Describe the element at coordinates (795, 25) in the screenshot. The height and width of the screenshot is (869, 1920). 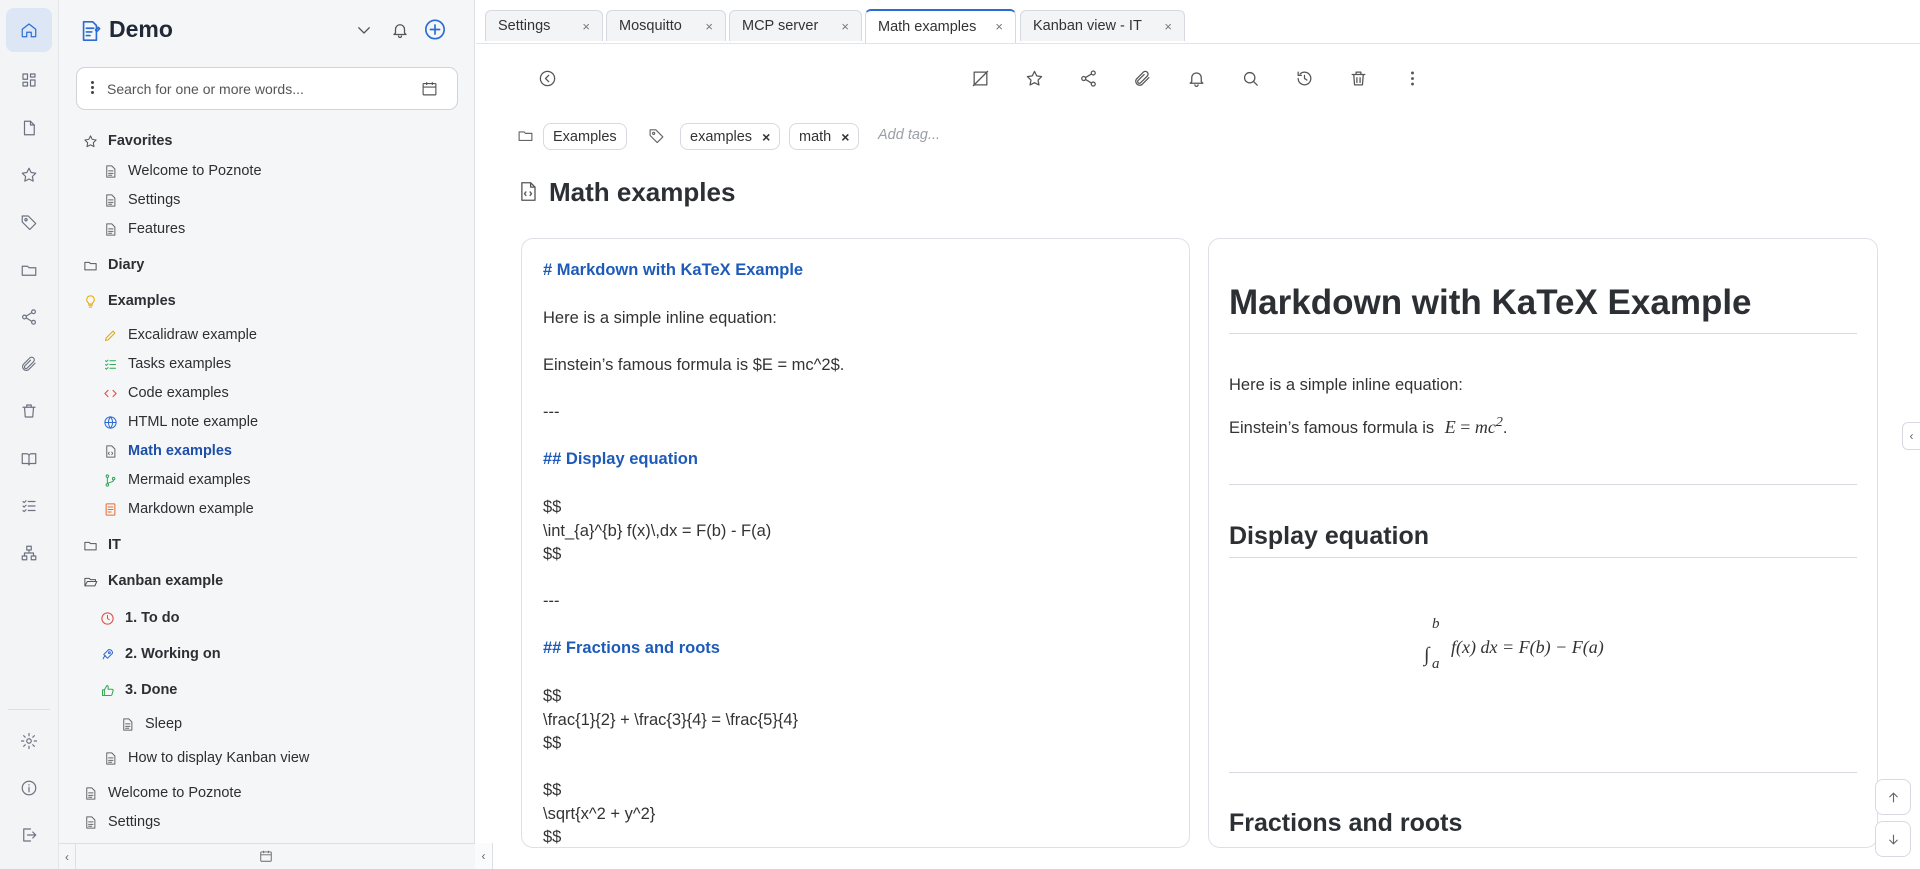
I see `tab-mcp-server: MCP server ×` at that location.